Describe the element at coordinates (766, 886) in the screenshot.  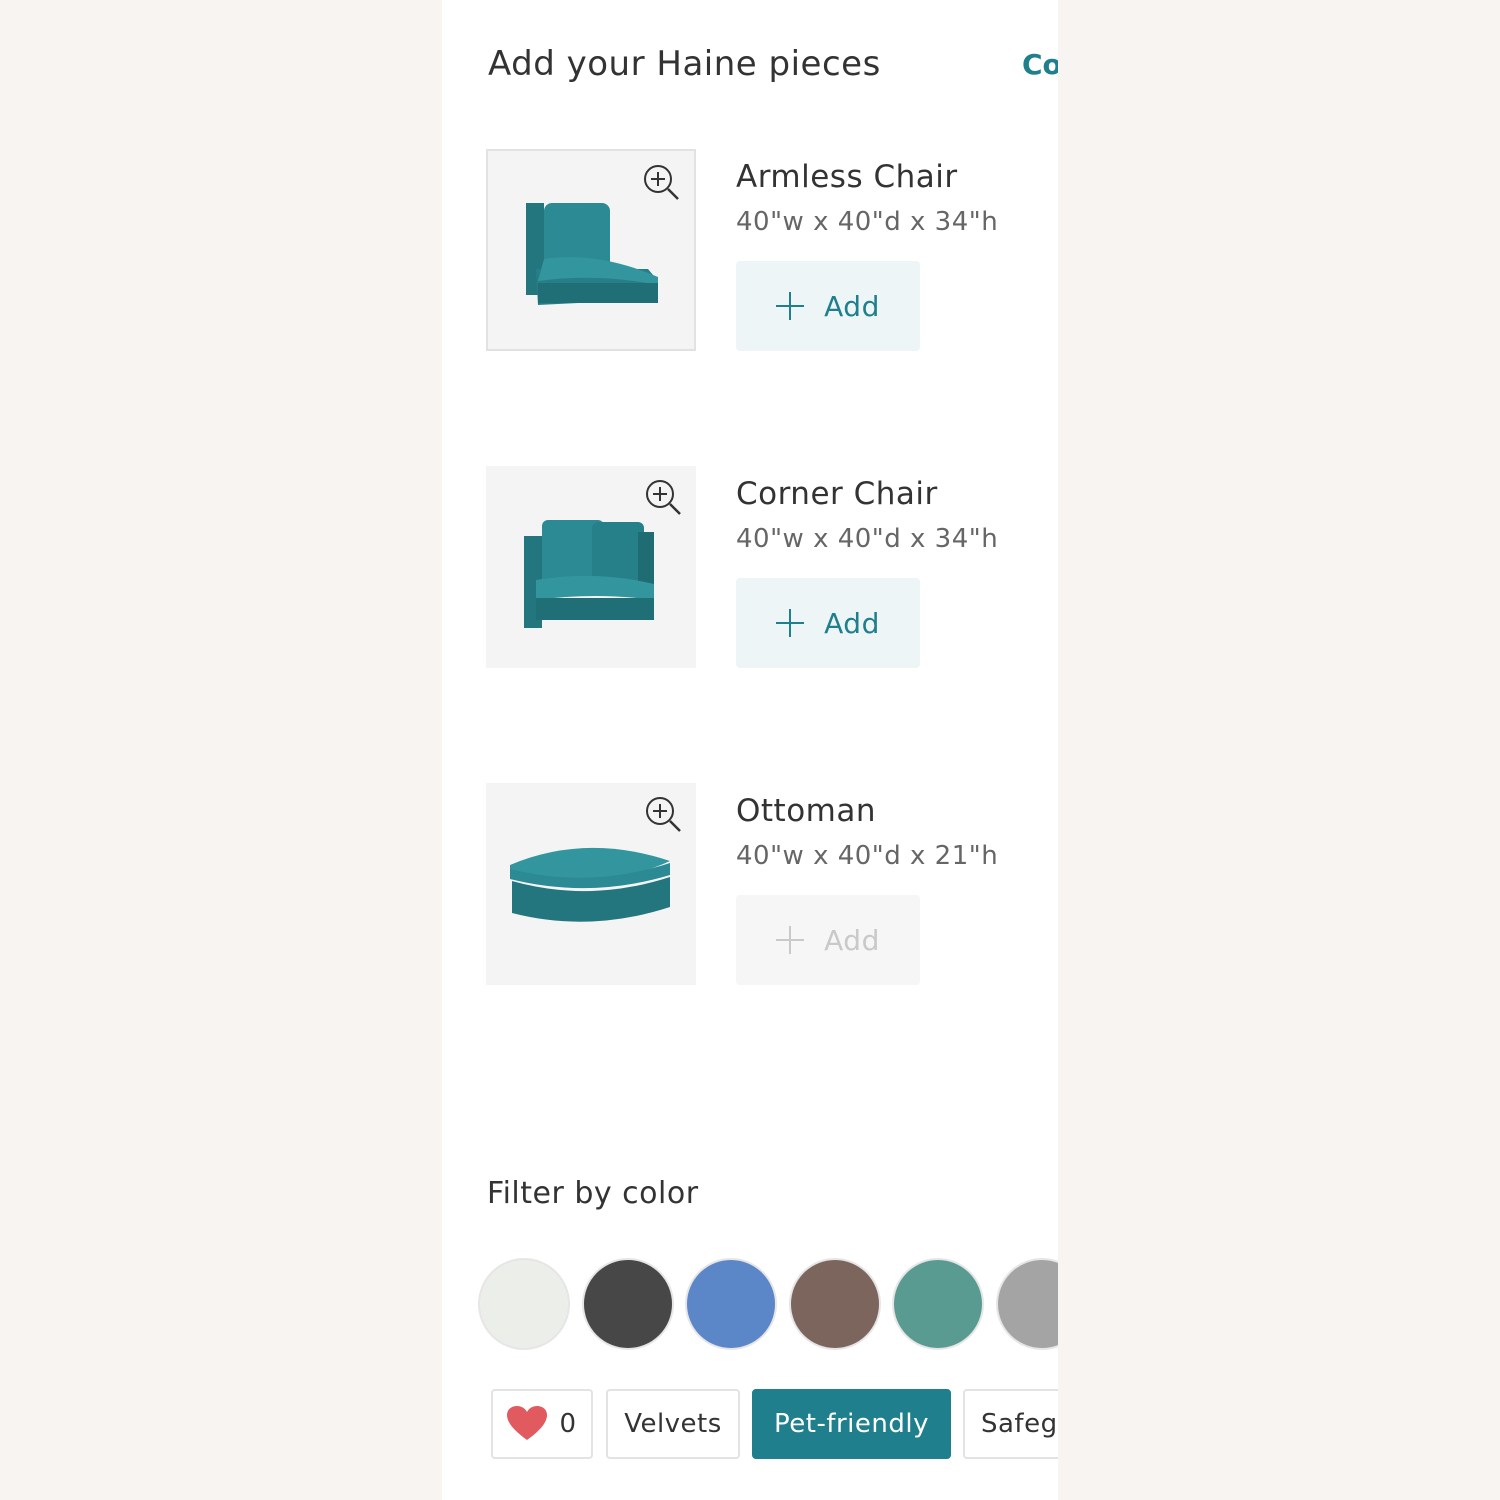
I see `product-item-ottoman: Ottoman 40"w x 40"d x 21"h Add` at that location.